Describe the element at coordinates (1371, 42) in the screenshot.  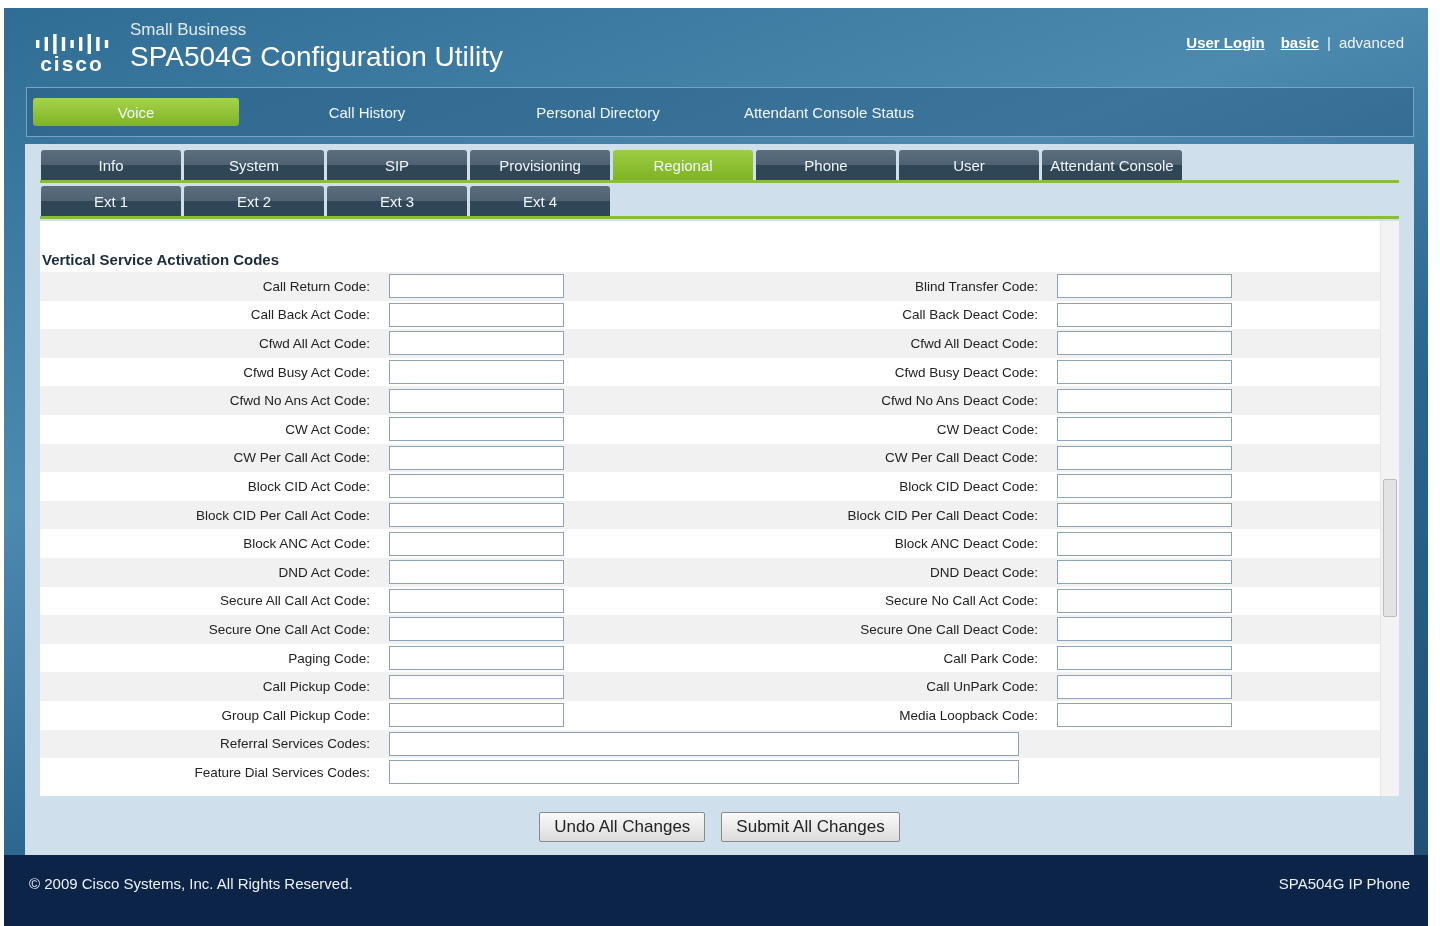
I see `header-link: advanced` at that location.